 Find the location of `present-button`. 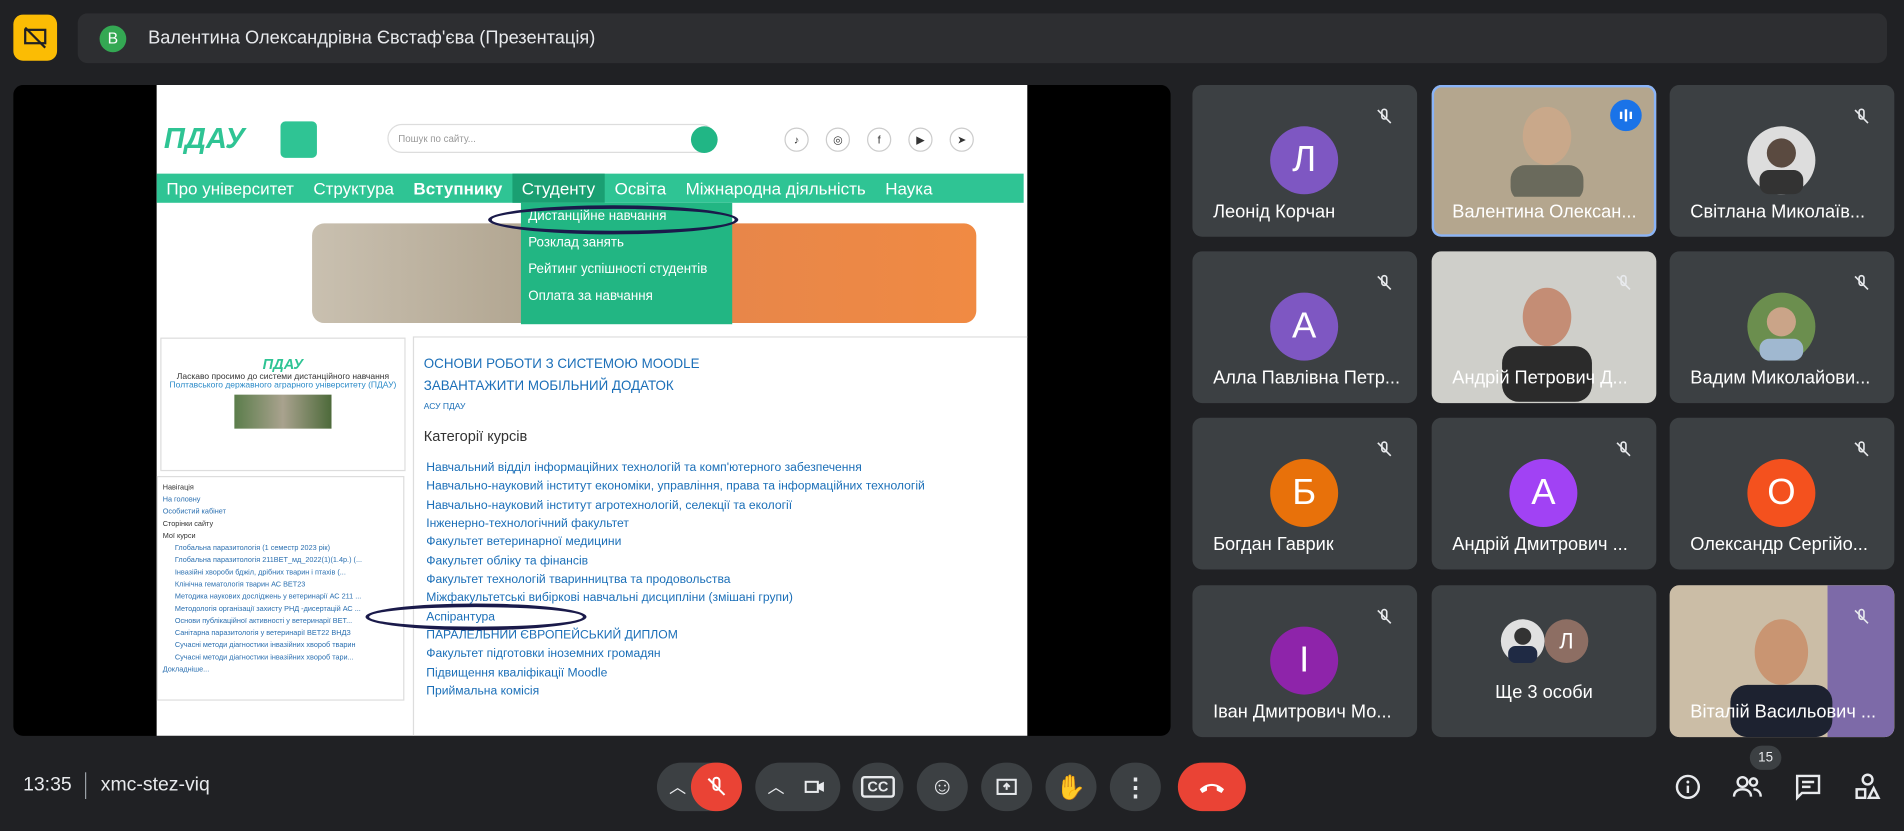

present-button is located at coordinates (1007, 787).